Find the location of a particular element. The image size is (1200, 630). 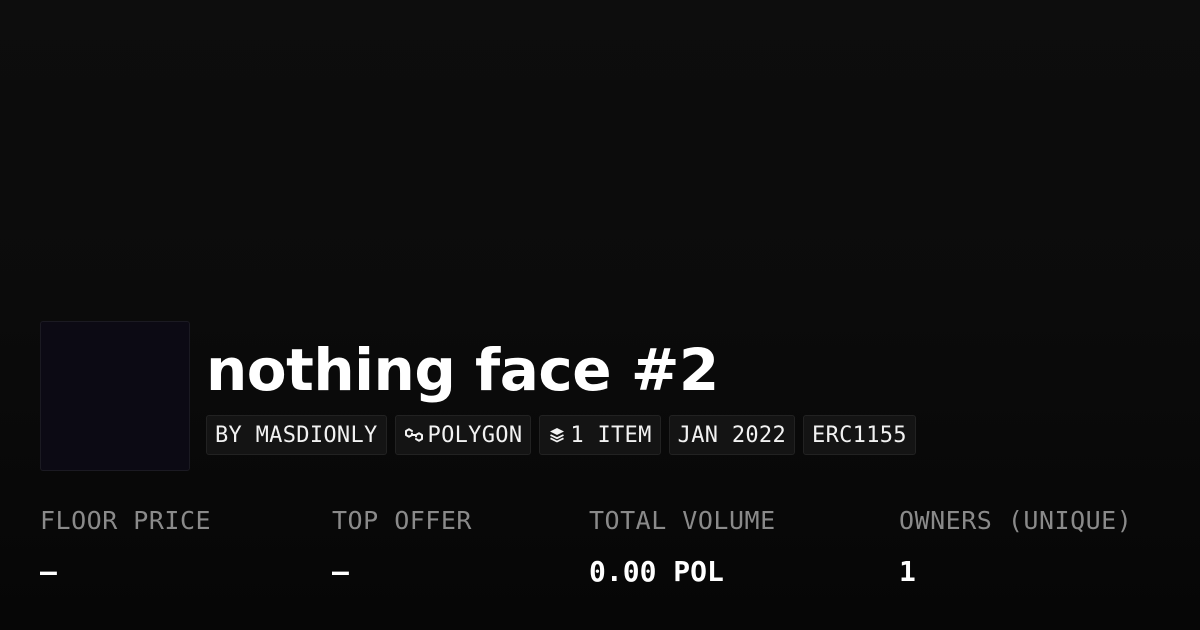

top-offer-value: – is located at coordinates (340, 571).